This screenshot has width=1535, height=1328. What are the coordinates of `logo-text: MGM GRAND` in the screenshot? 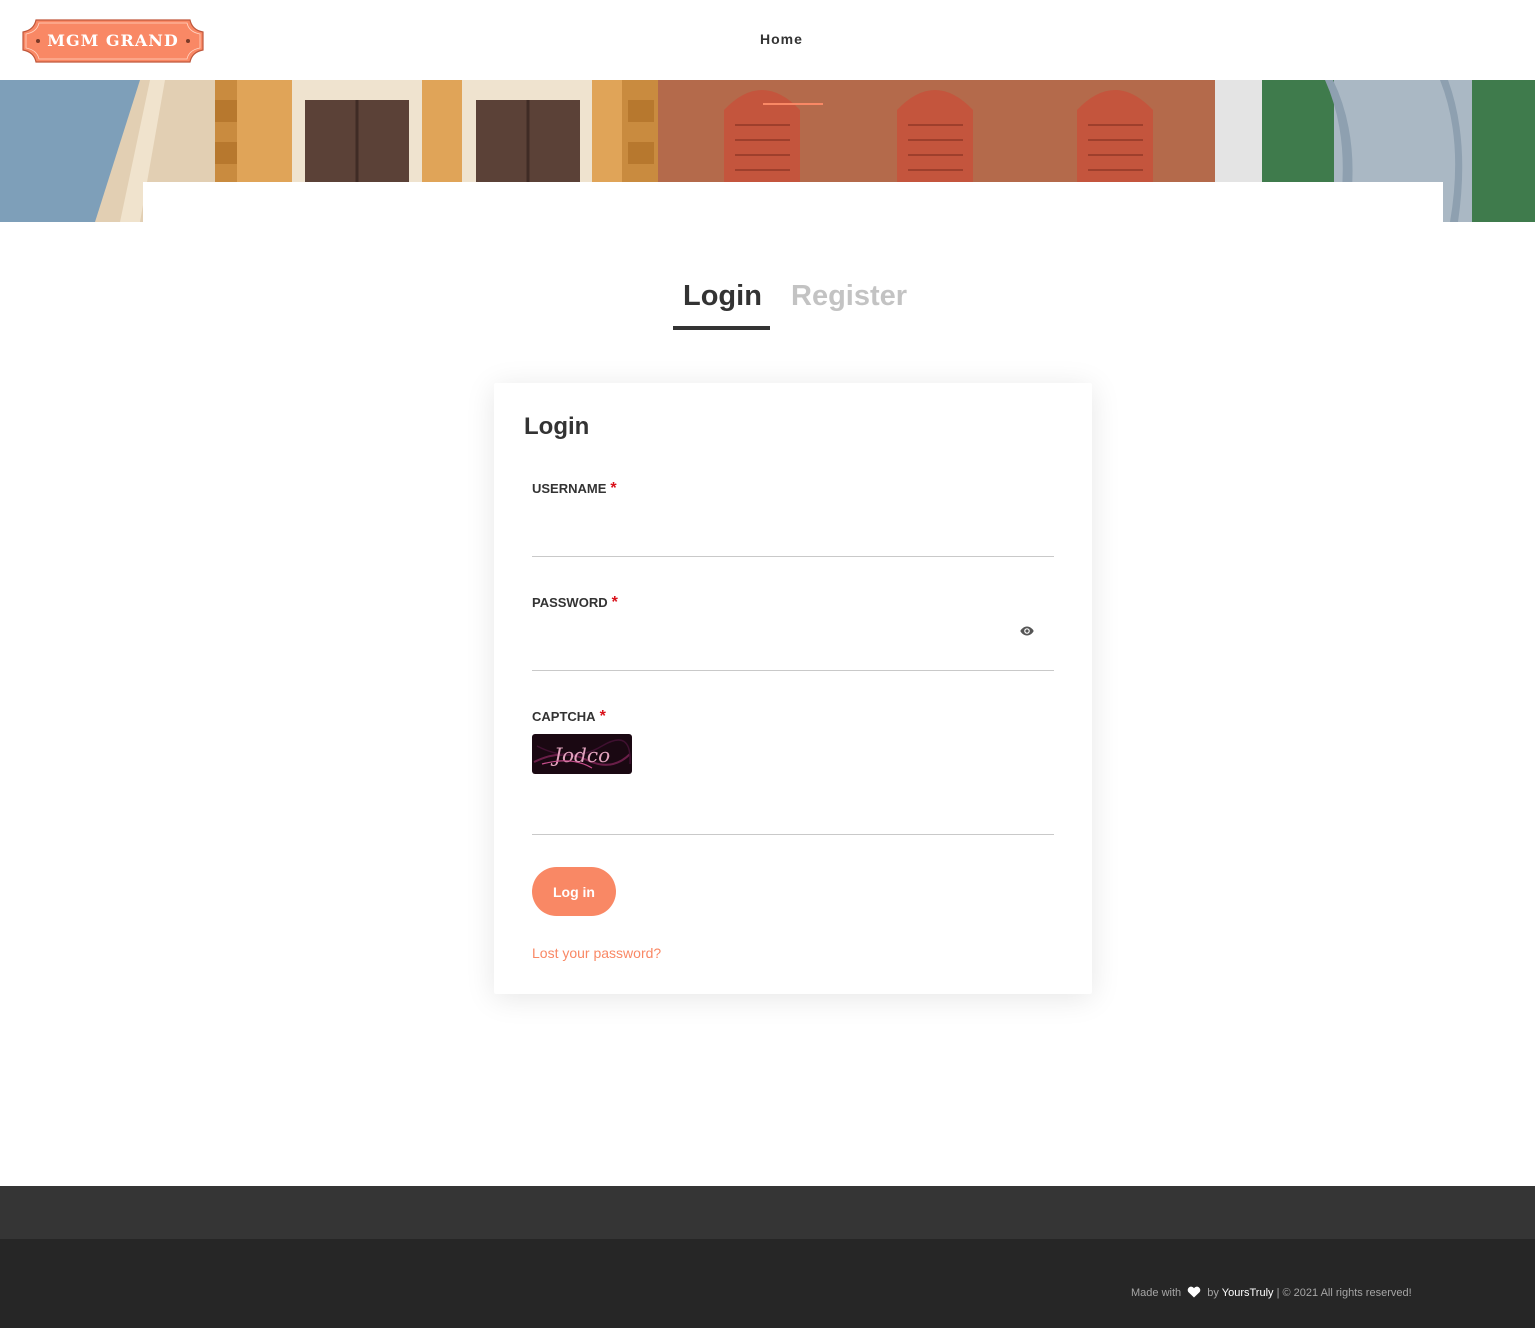 It's located at (113, 40).